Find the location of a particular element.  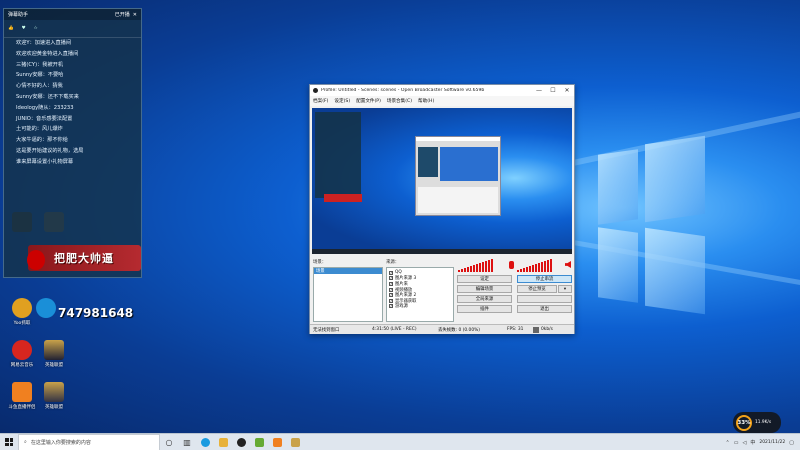

chat-message: 这是要开始建议的礼物，选局 is located at coordinates (50, 150).